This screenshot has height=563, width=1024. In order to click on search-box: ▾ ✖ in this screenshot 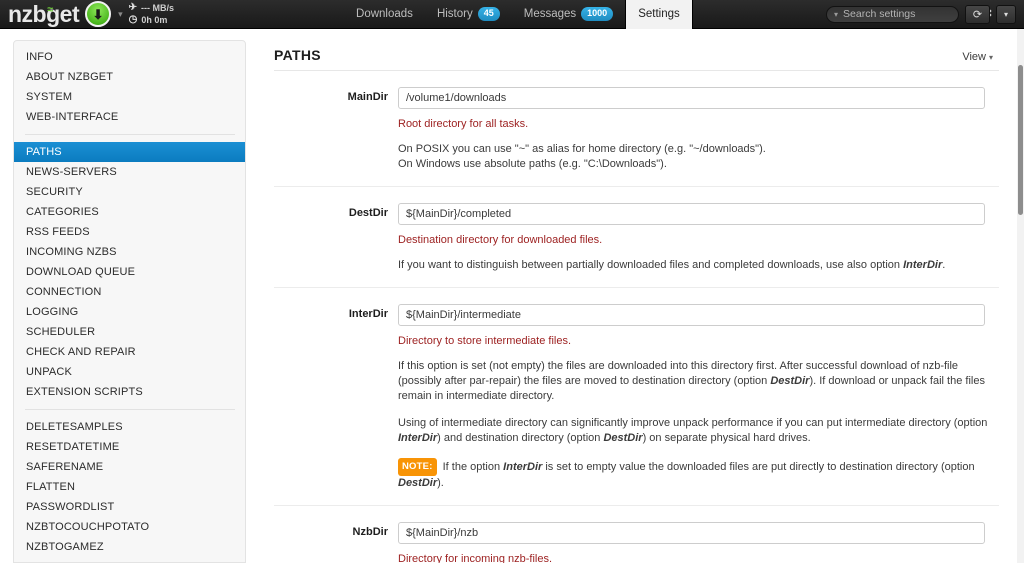, I will do `click(909, 14)`.